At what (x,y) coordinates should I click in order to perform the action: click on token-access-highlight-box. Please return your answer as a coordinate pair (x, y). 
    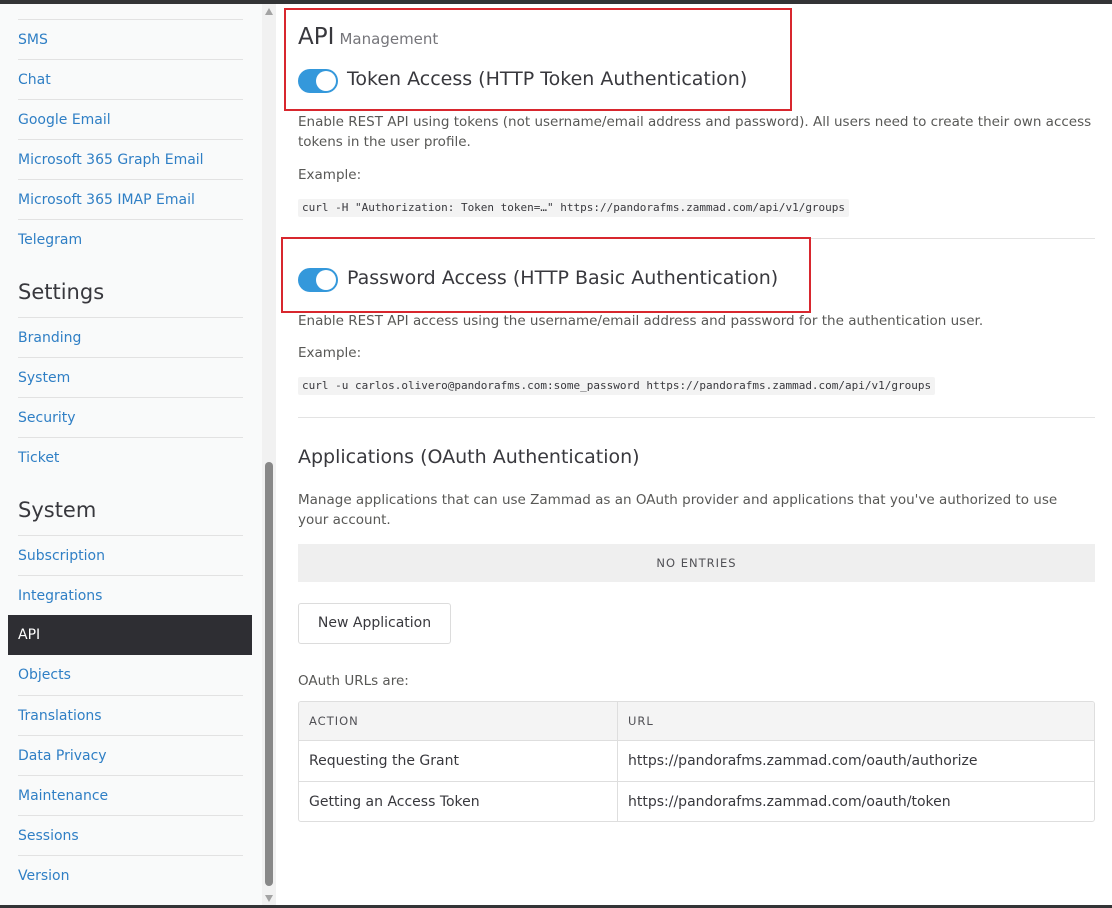
    Looking at the image, I should click on (538, 59).